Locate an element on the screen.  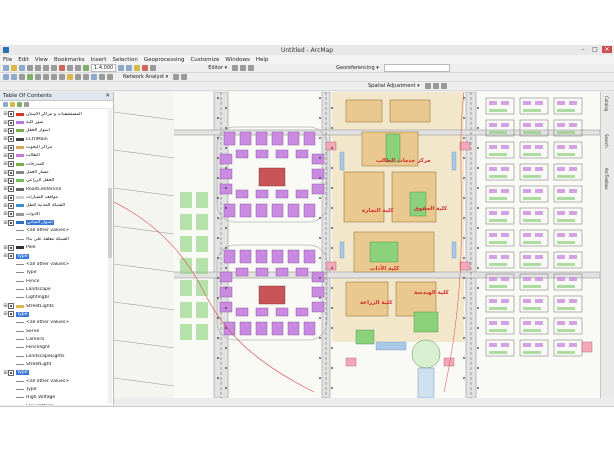
menu-help: Help is located at coordinates (262, 60).